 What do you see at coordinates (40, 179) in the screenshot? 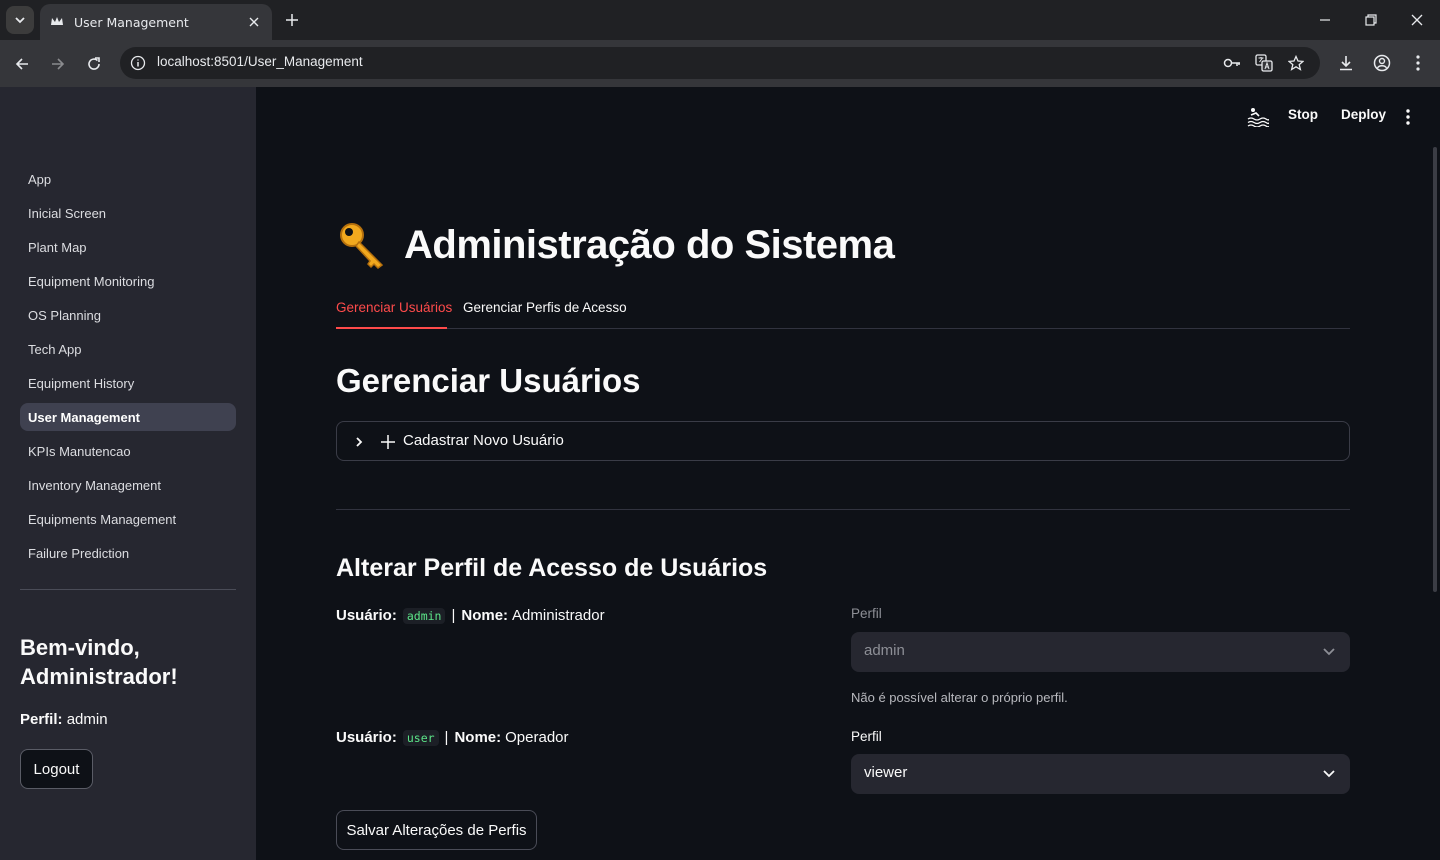
I see `sidebar-item-label: App` at bounding box center [40, 179].